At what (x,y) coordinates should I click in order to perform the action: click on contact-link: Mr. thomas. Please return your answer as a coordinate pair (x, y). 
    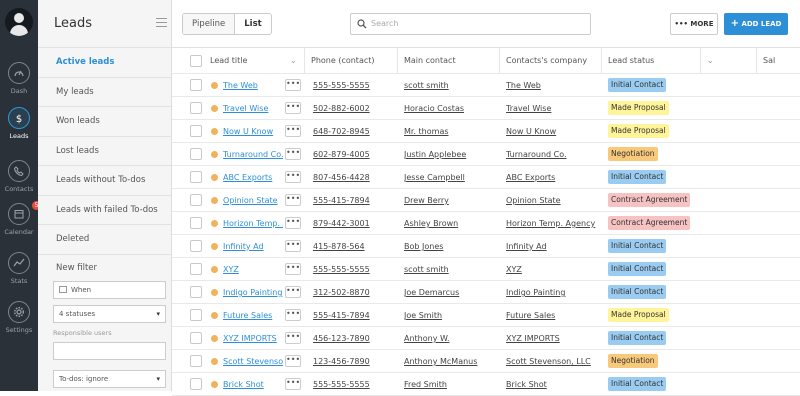
    Looking at the image, I should click on (451, 131).